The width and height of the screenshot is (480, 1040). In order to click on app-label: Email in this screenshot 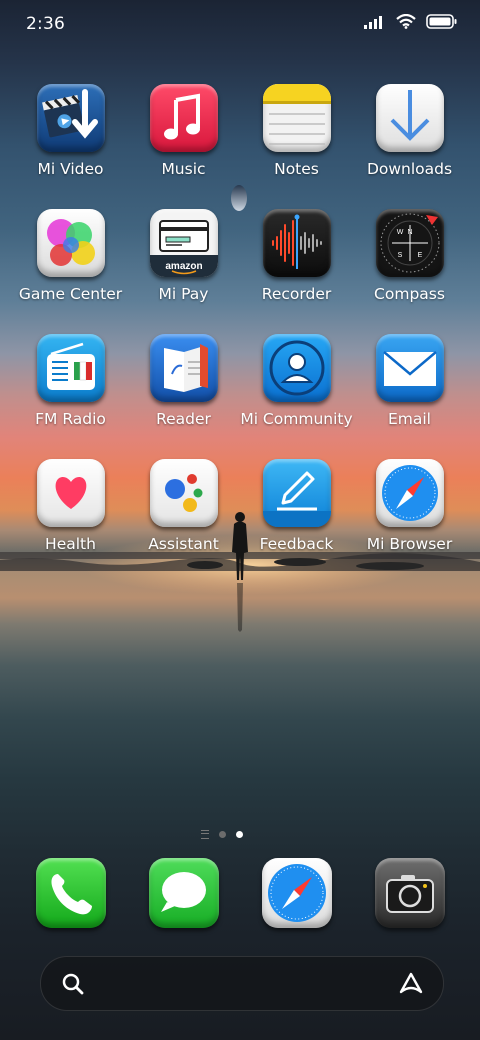, I will do `click(409, 419)`.